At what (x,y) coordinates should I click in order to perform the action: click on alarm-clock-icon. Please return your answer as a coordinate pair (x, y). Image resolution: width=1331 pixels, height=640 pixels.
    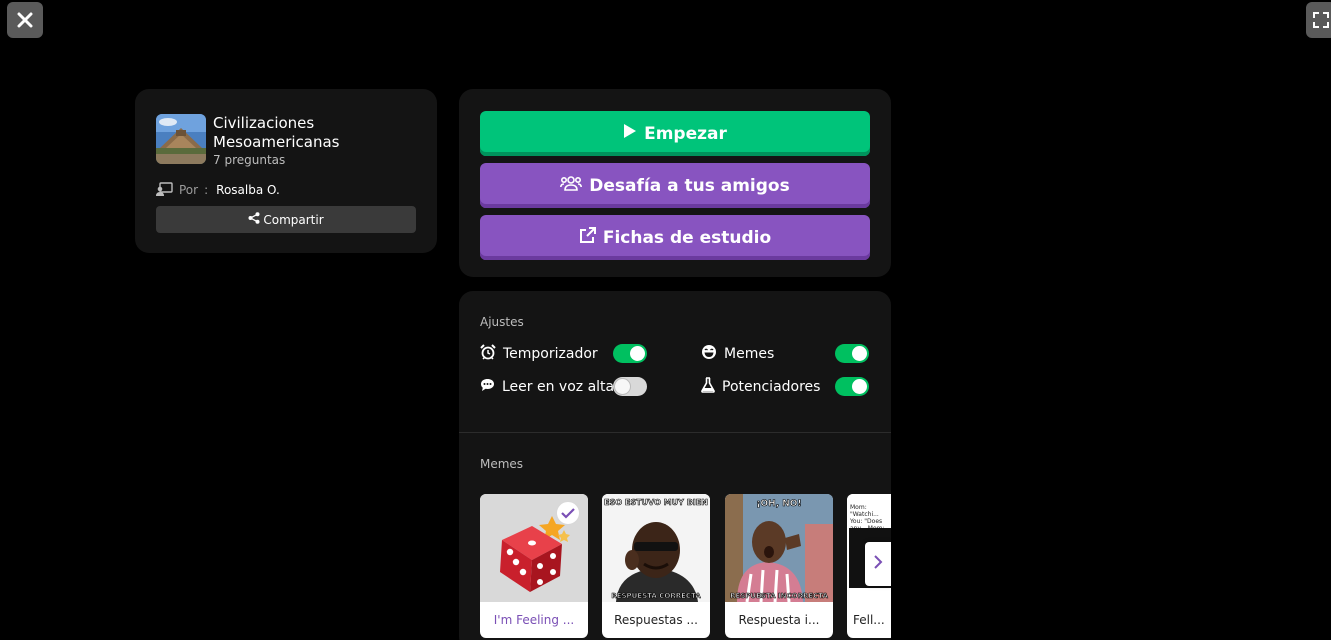
    Looking at the image, I should click on (488, 354).